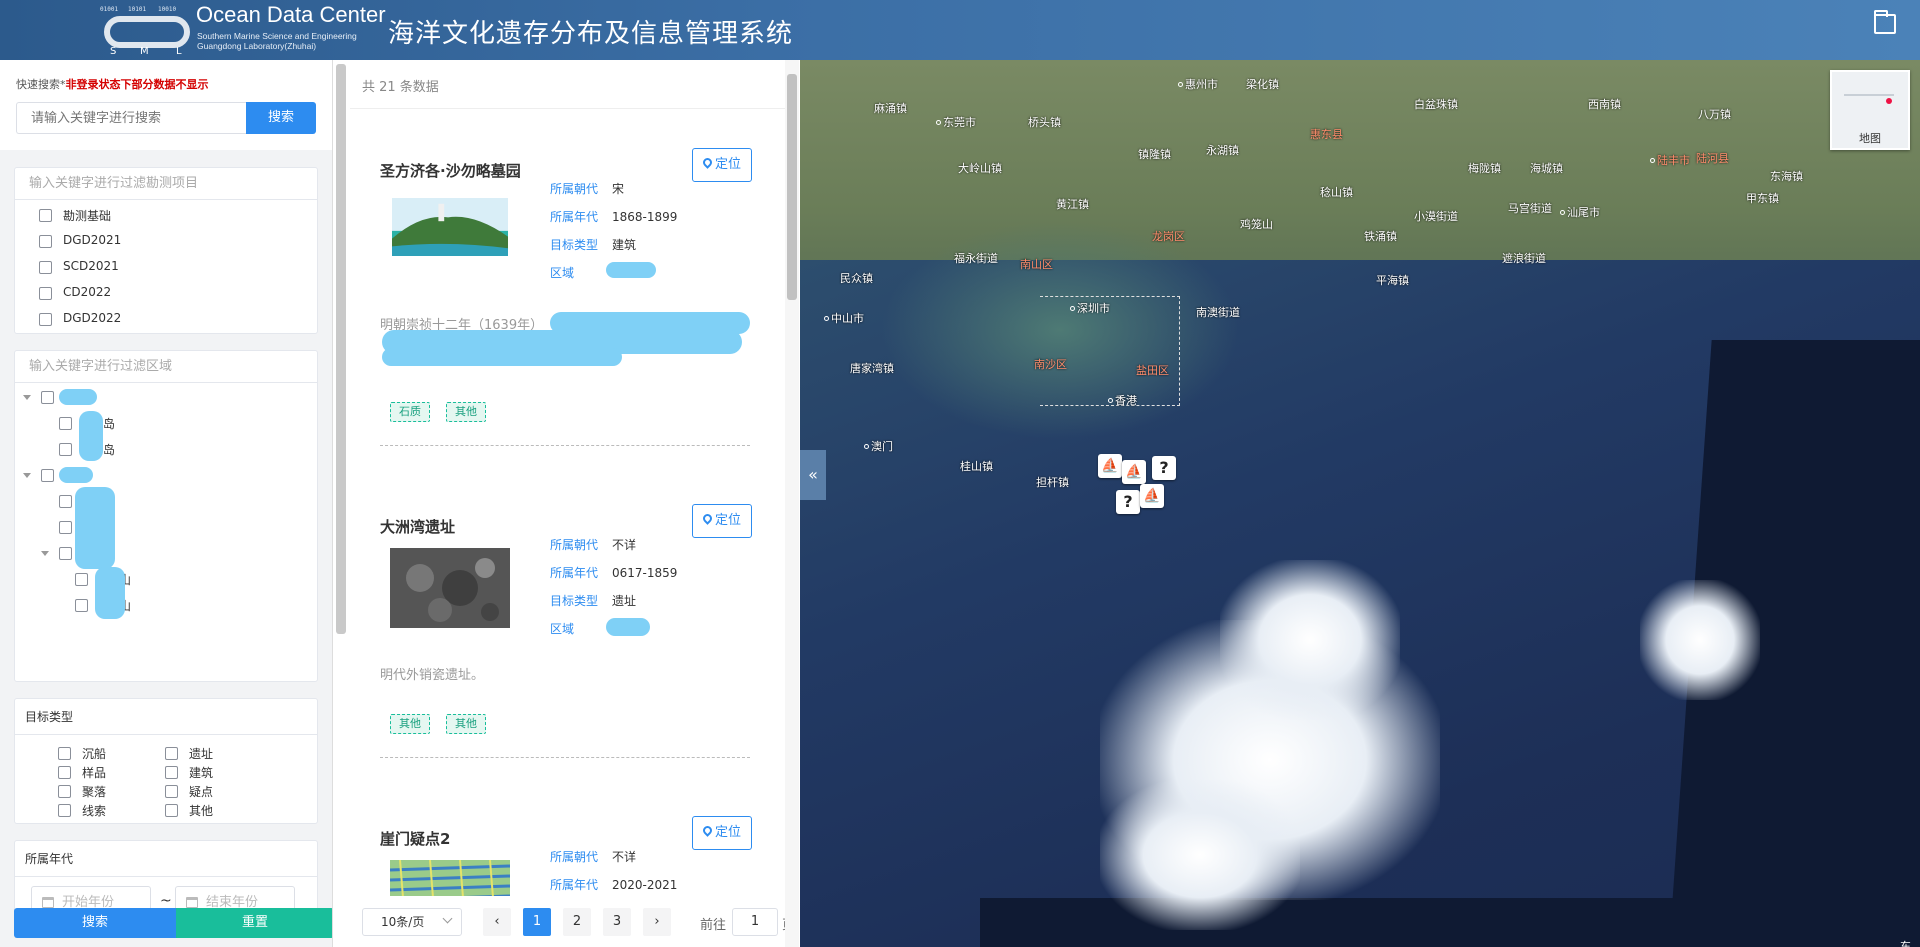  Describe the element at coordinates (281, 118) in the screenshot. I see `quick-search-button: 搜索` at that location.